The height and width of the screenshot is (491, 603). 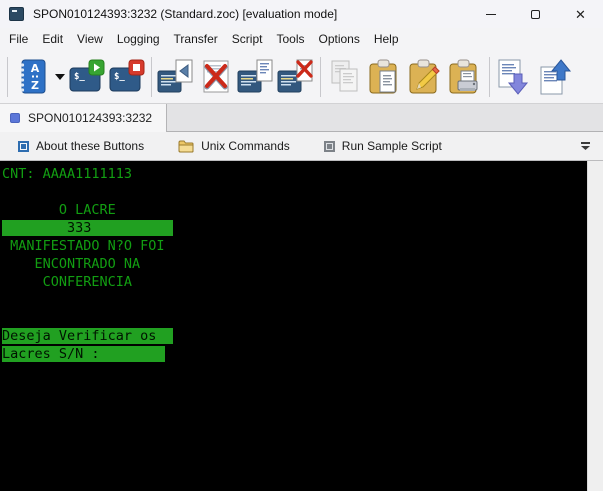 I want to click on address-book-button: A Z, so click(x=32, y=77).